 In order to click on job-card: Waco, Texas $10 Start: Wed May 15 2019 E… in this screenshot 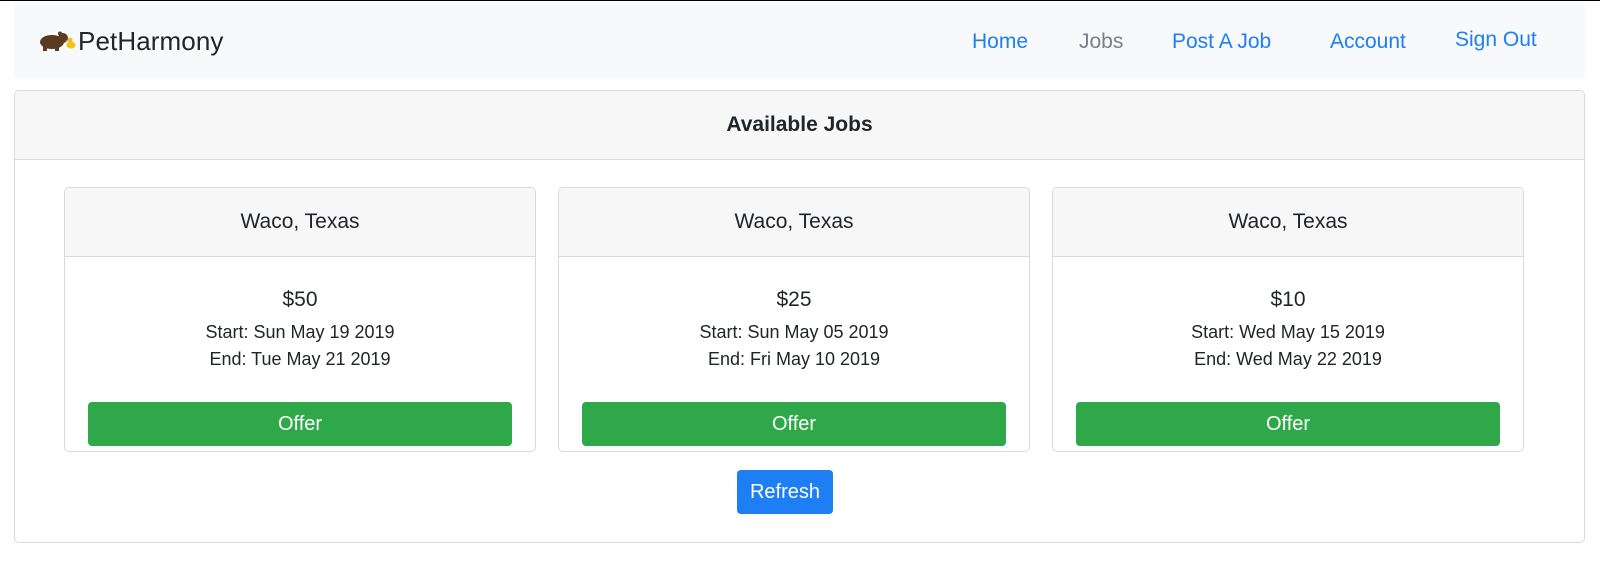, I will do `click(1288, 319)`.